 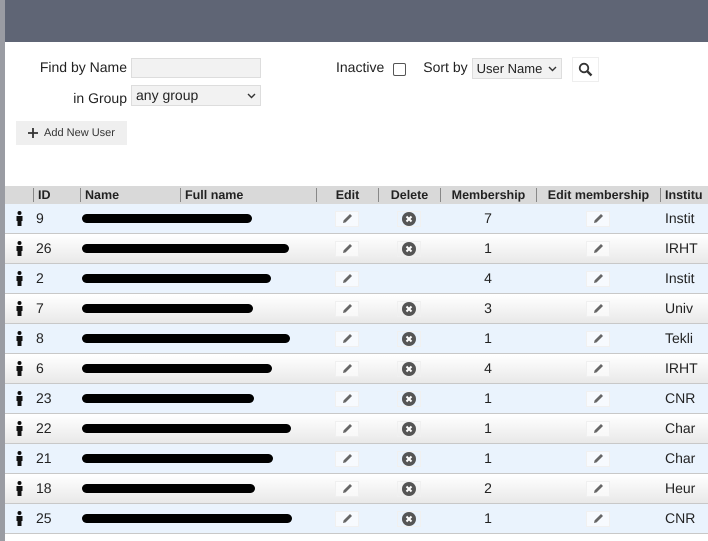 I want to click on table-row: 8 1 Tekli, so click(x=356, y=339).